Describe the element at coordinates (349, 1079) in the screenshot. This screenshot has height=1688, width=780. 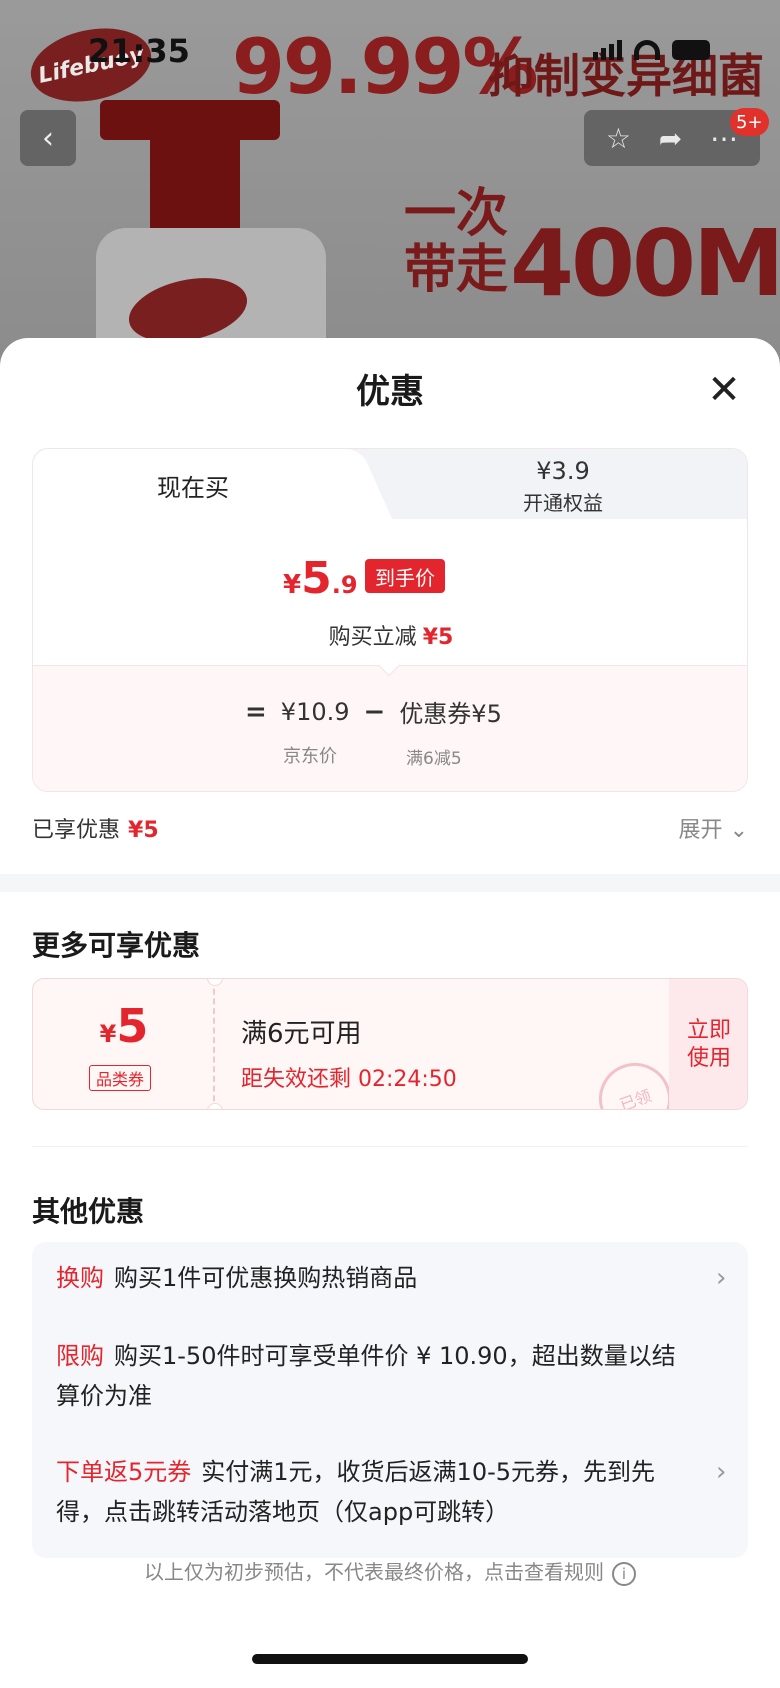
I see `coupon-expiry: 距失效还剩 02:24:50` at that location.